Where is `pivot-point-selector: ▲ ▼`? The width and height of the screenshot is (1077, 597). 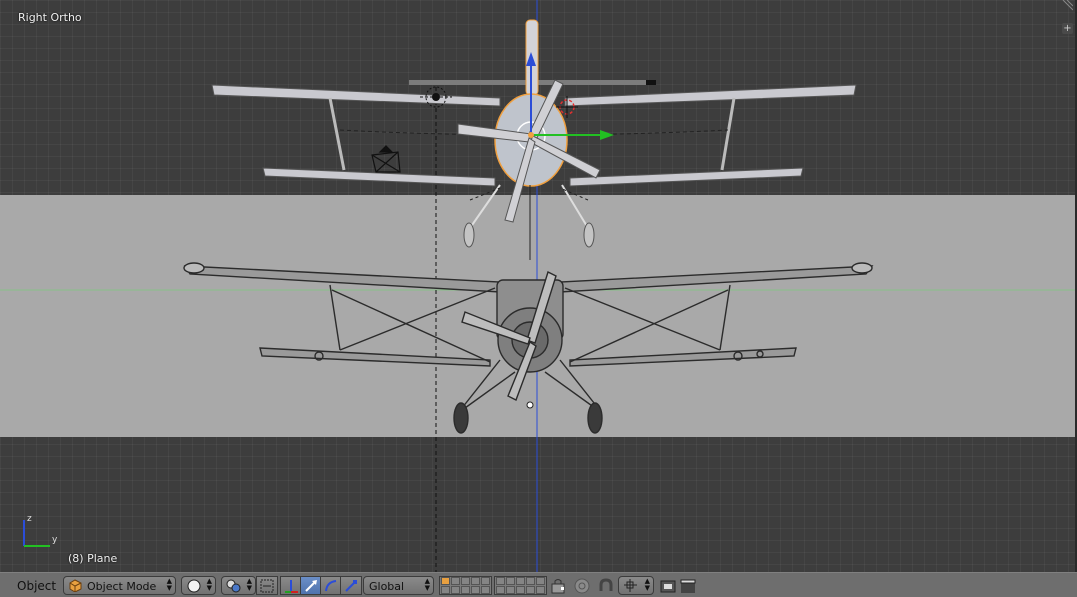
pivot-point-selector: ▲ ▼ is located at coordinates (238, 585).